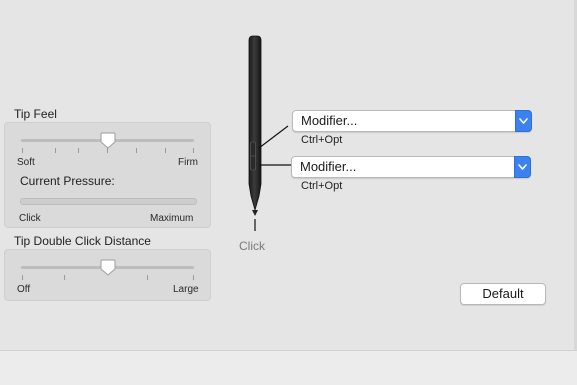  What do you see at coordinates (26, 162) in the screenshot?
I see `tip-feel-min-label: Soft` at bounding box center [26, 162].